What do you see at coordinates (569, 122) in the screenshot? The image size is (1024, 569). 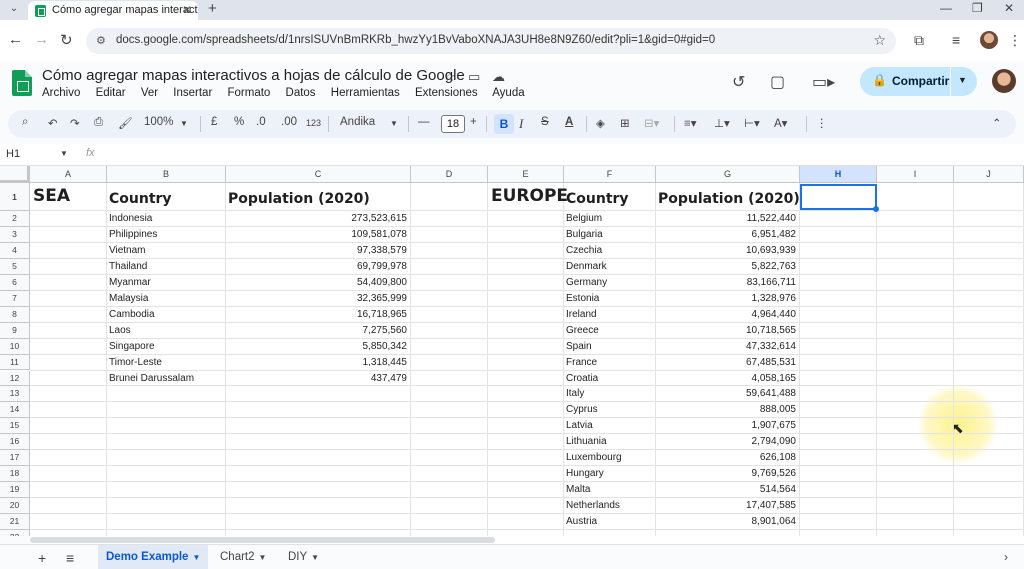 I see `text-color-button: A` at bounding box center [569, 122].